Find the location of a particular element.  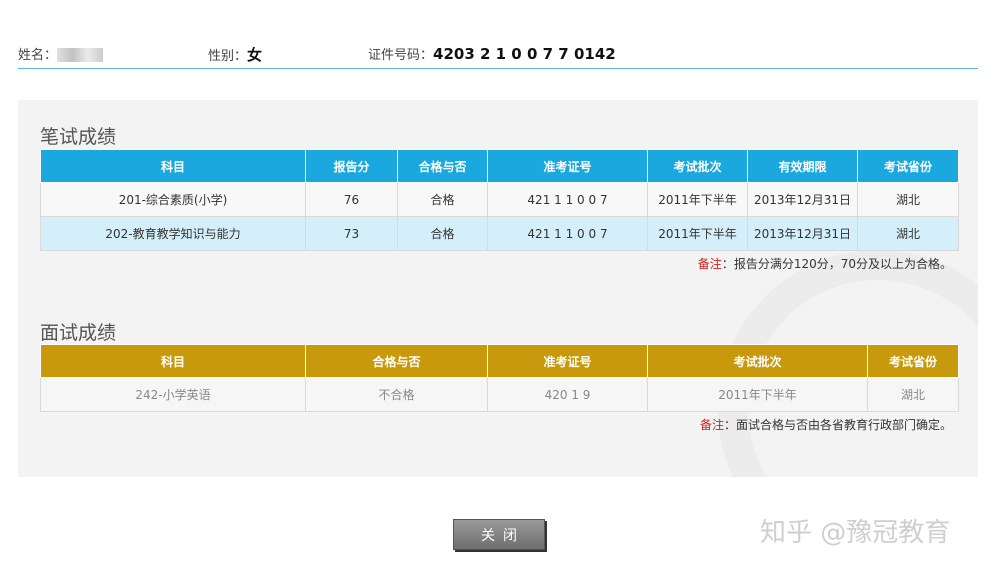

interview-col-header: 合格与否 is located at coordinates (396, 361).